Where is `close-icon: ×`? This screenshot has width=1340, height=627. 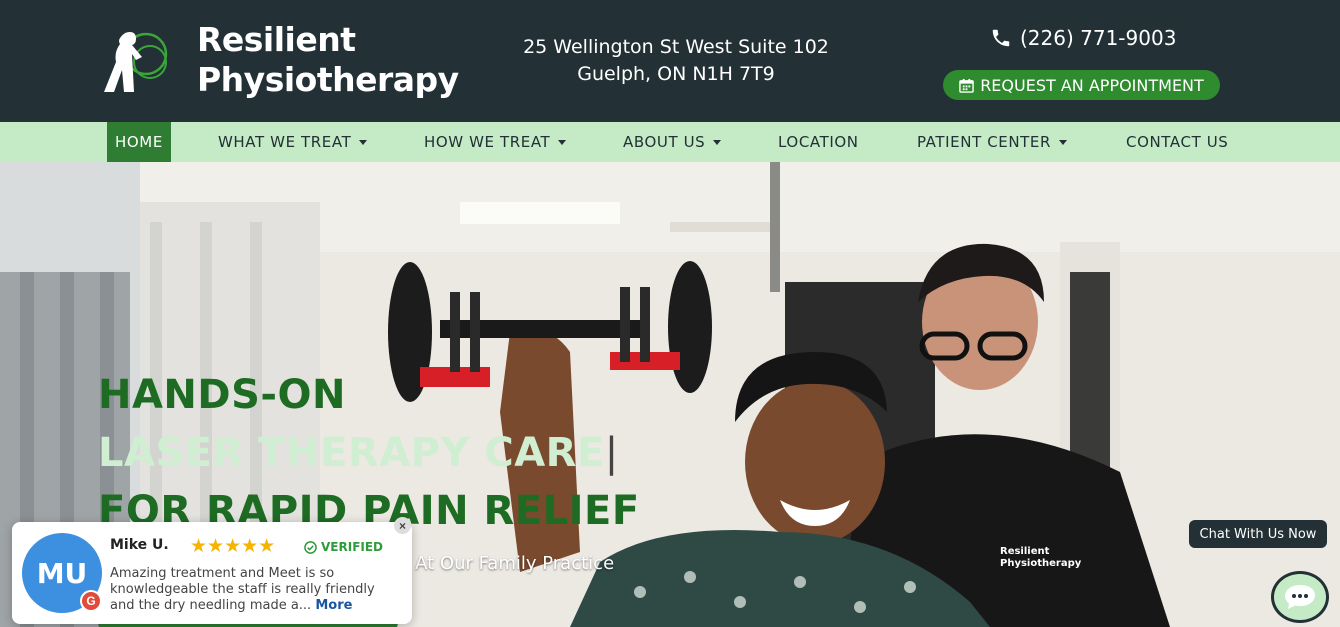
close-icon: × is located at coordinates (402, 525).